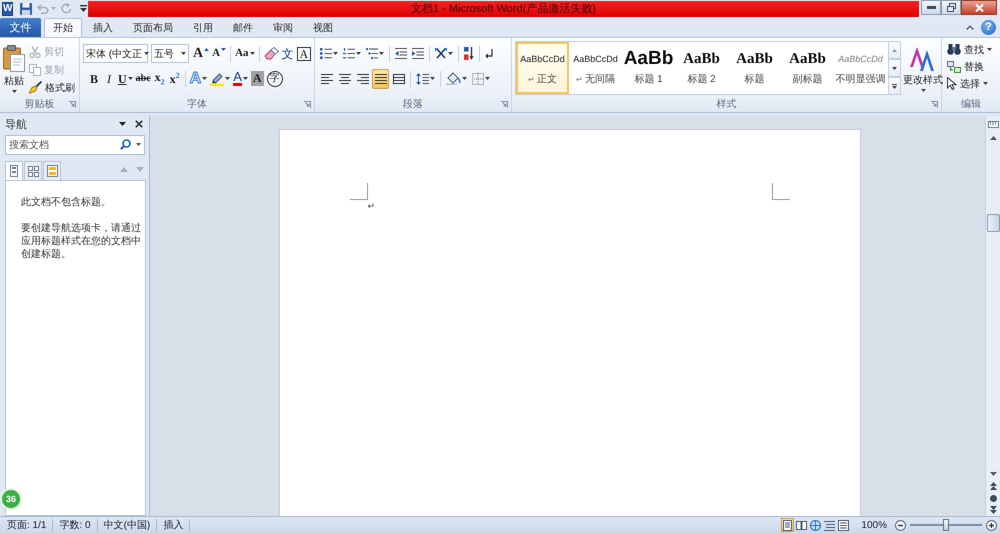 This screenshot has height=533, width=1000. What do you see at coordinates (175, 78) in the screenshot?
I see `superscript-button: x$^{2}$` at bounding box center [175, 78].